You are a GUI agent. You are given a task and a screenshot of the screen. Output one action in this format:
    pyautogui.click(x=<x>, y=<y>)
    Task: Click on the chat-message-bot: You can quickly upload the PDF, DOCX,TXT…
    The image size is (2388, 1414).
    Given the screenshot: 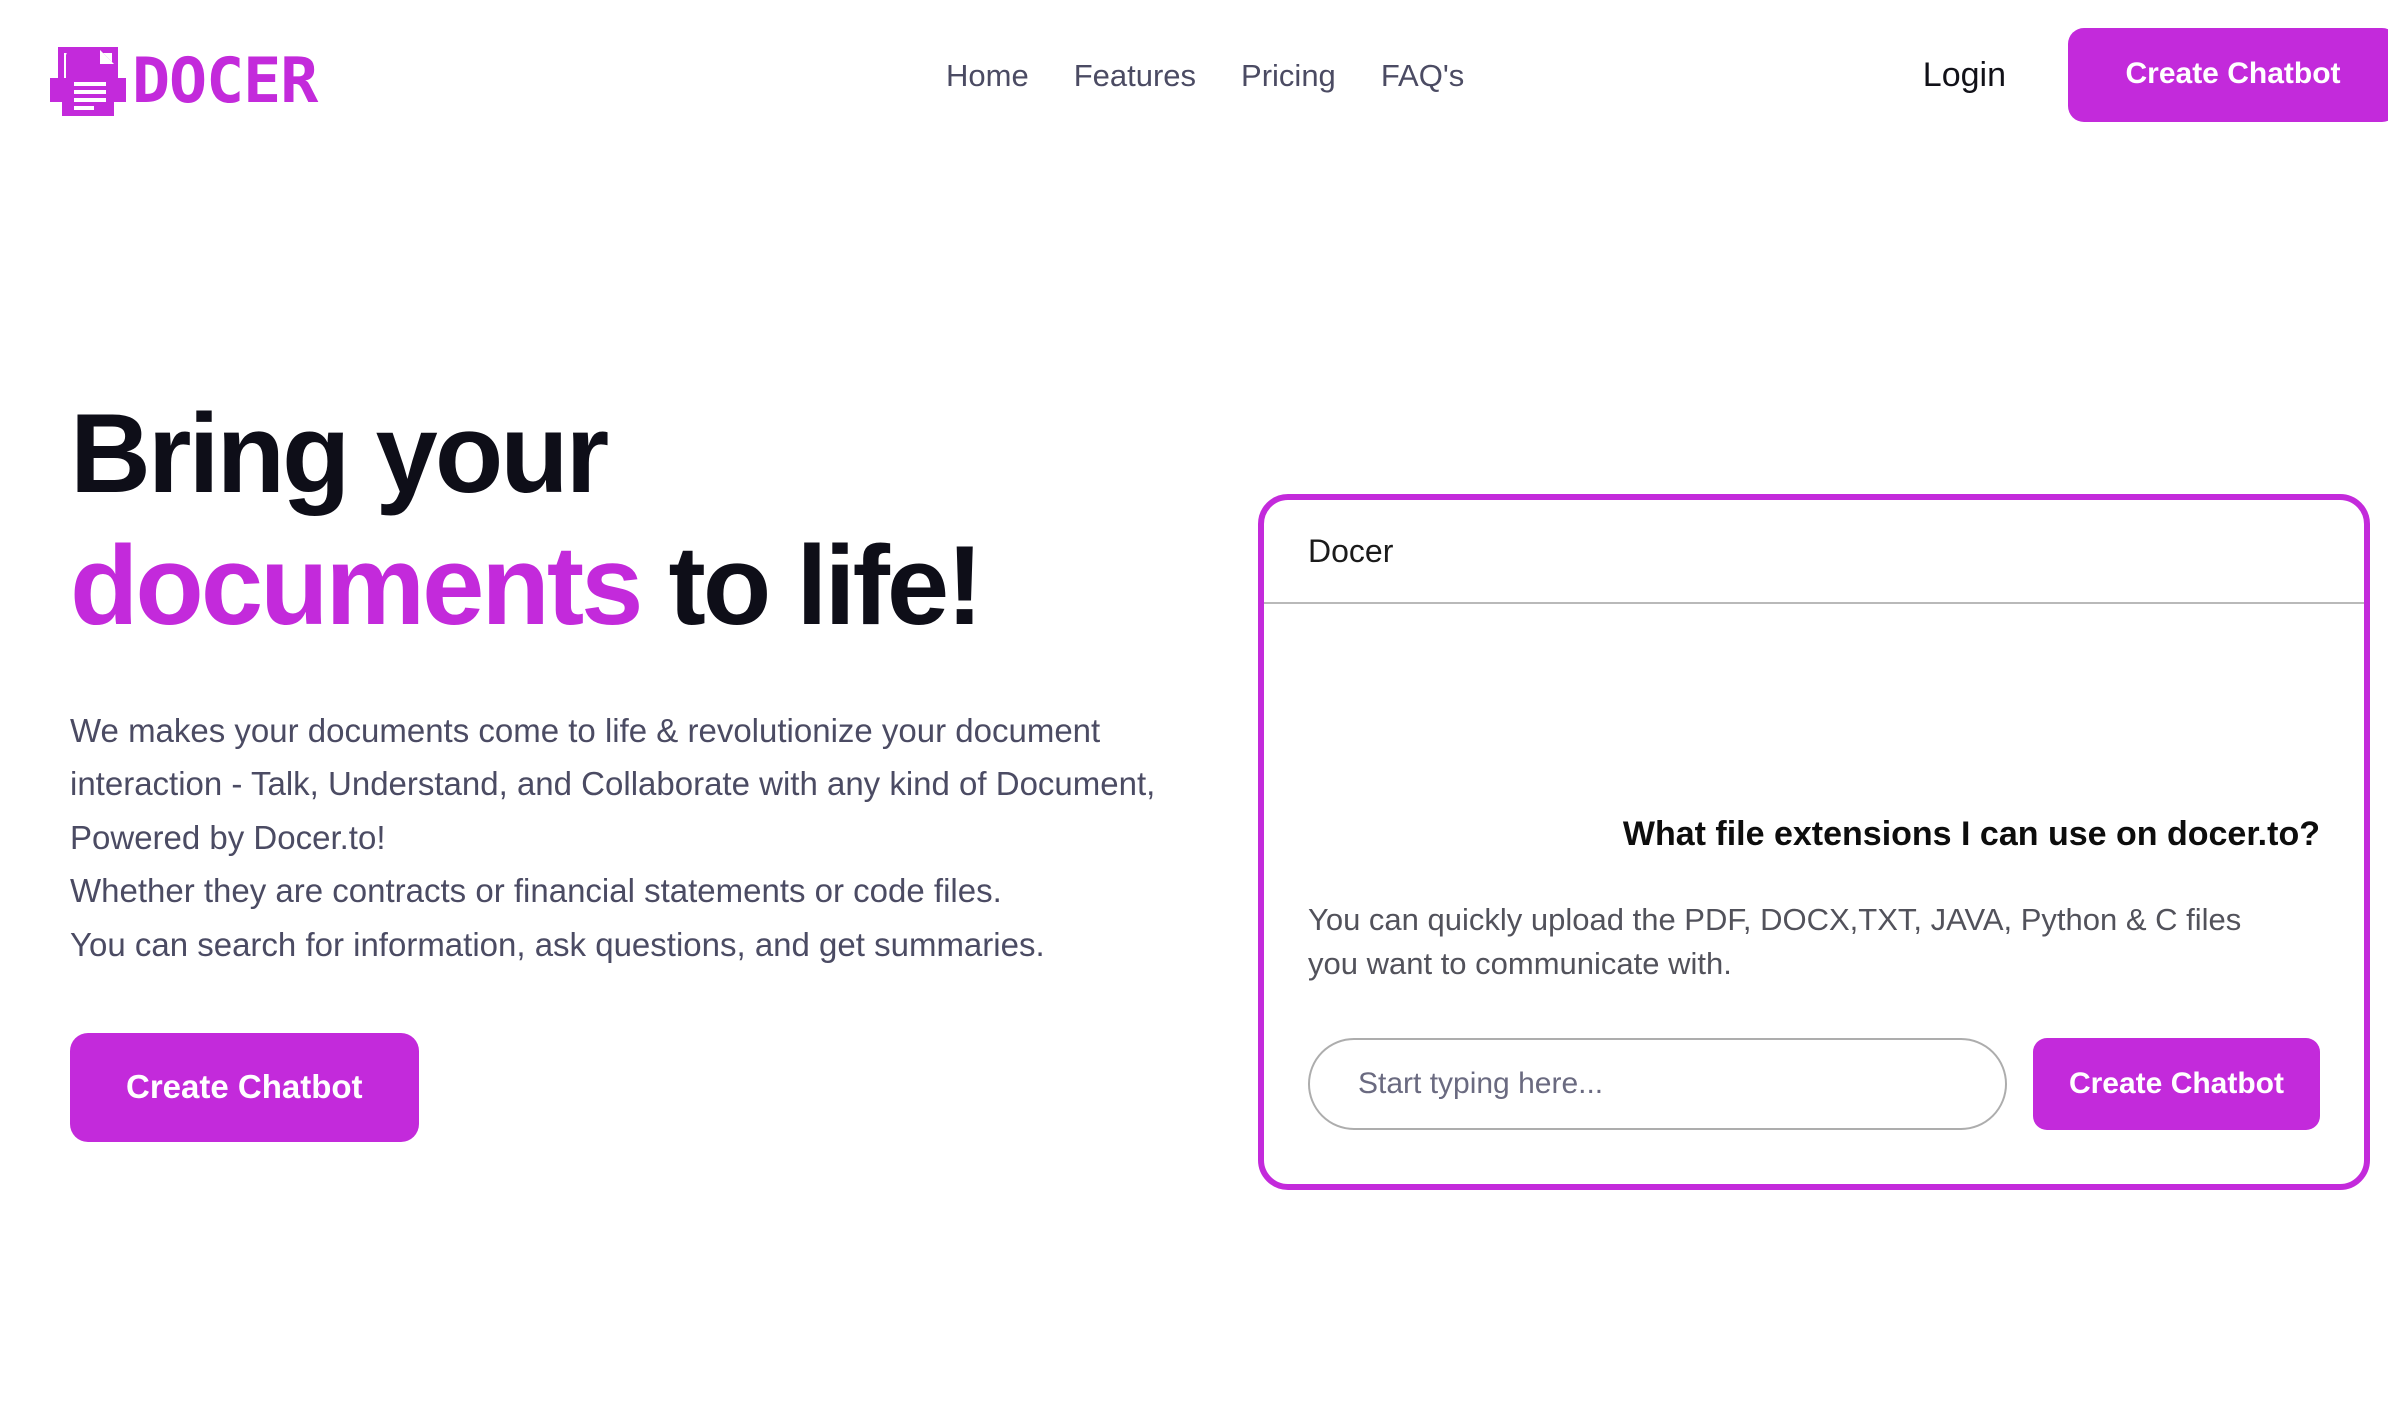 What is the action you would take?
    pyautogui.click(x=1775, y=941)
    